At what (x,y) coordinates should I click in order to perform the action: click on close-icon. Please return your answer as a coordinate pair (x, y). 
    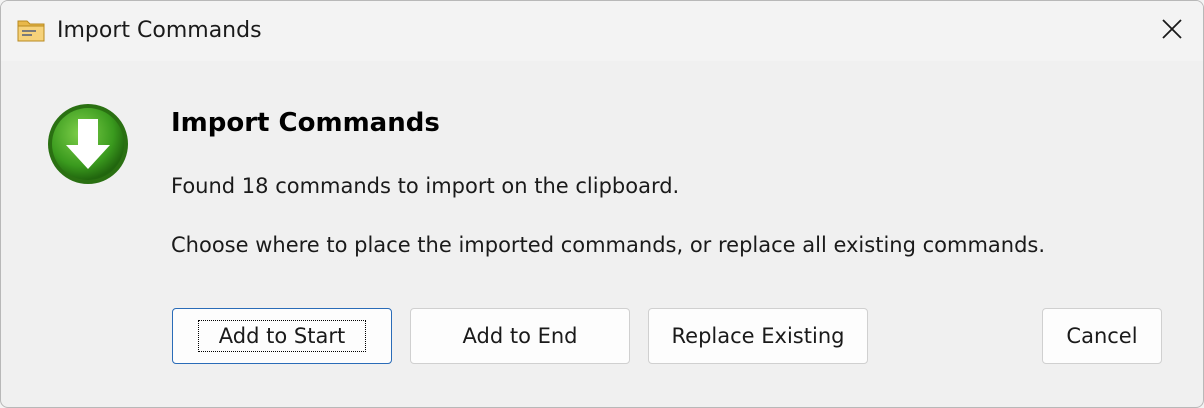
    Looking at the image, I should click on (1172, 31).